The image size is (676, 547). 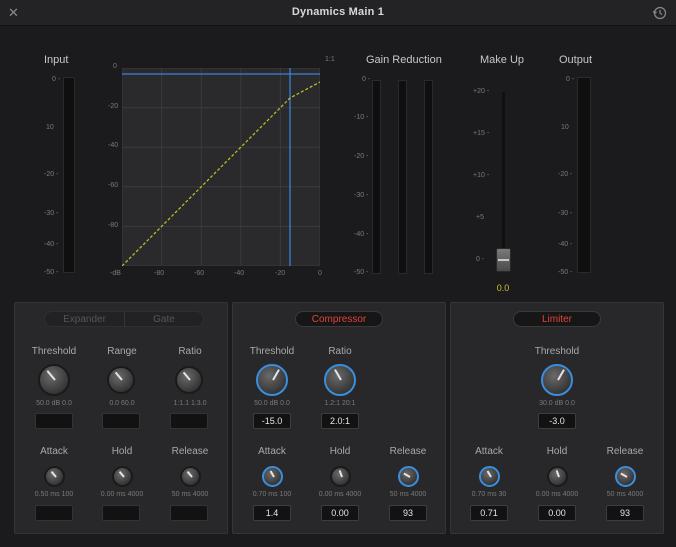 What do you see at coordinates (50, 127) in the screenshot?
I see `input-tick: 10` at bounding box center [50, 127].